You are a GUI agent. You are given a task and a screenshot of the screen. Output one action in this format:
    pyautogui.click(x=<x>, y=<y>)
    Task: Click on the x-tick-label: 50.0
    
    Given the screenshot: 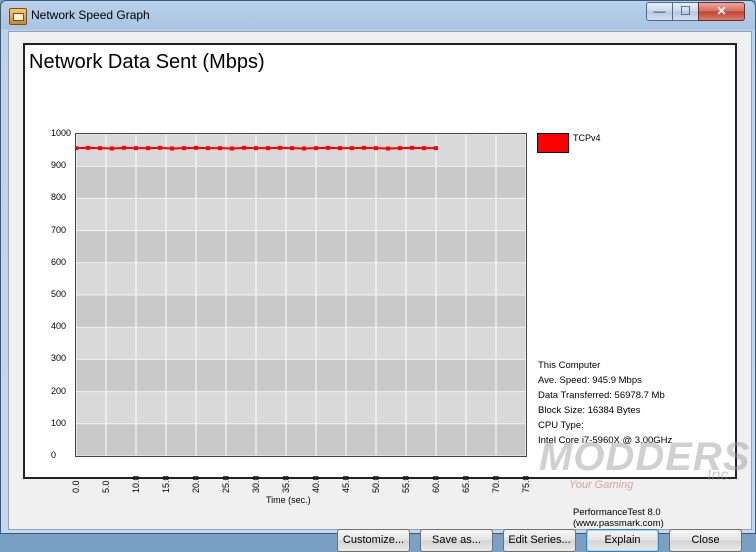 What is the action you would take?
    pyautogui.click(x=376, y=484)
    